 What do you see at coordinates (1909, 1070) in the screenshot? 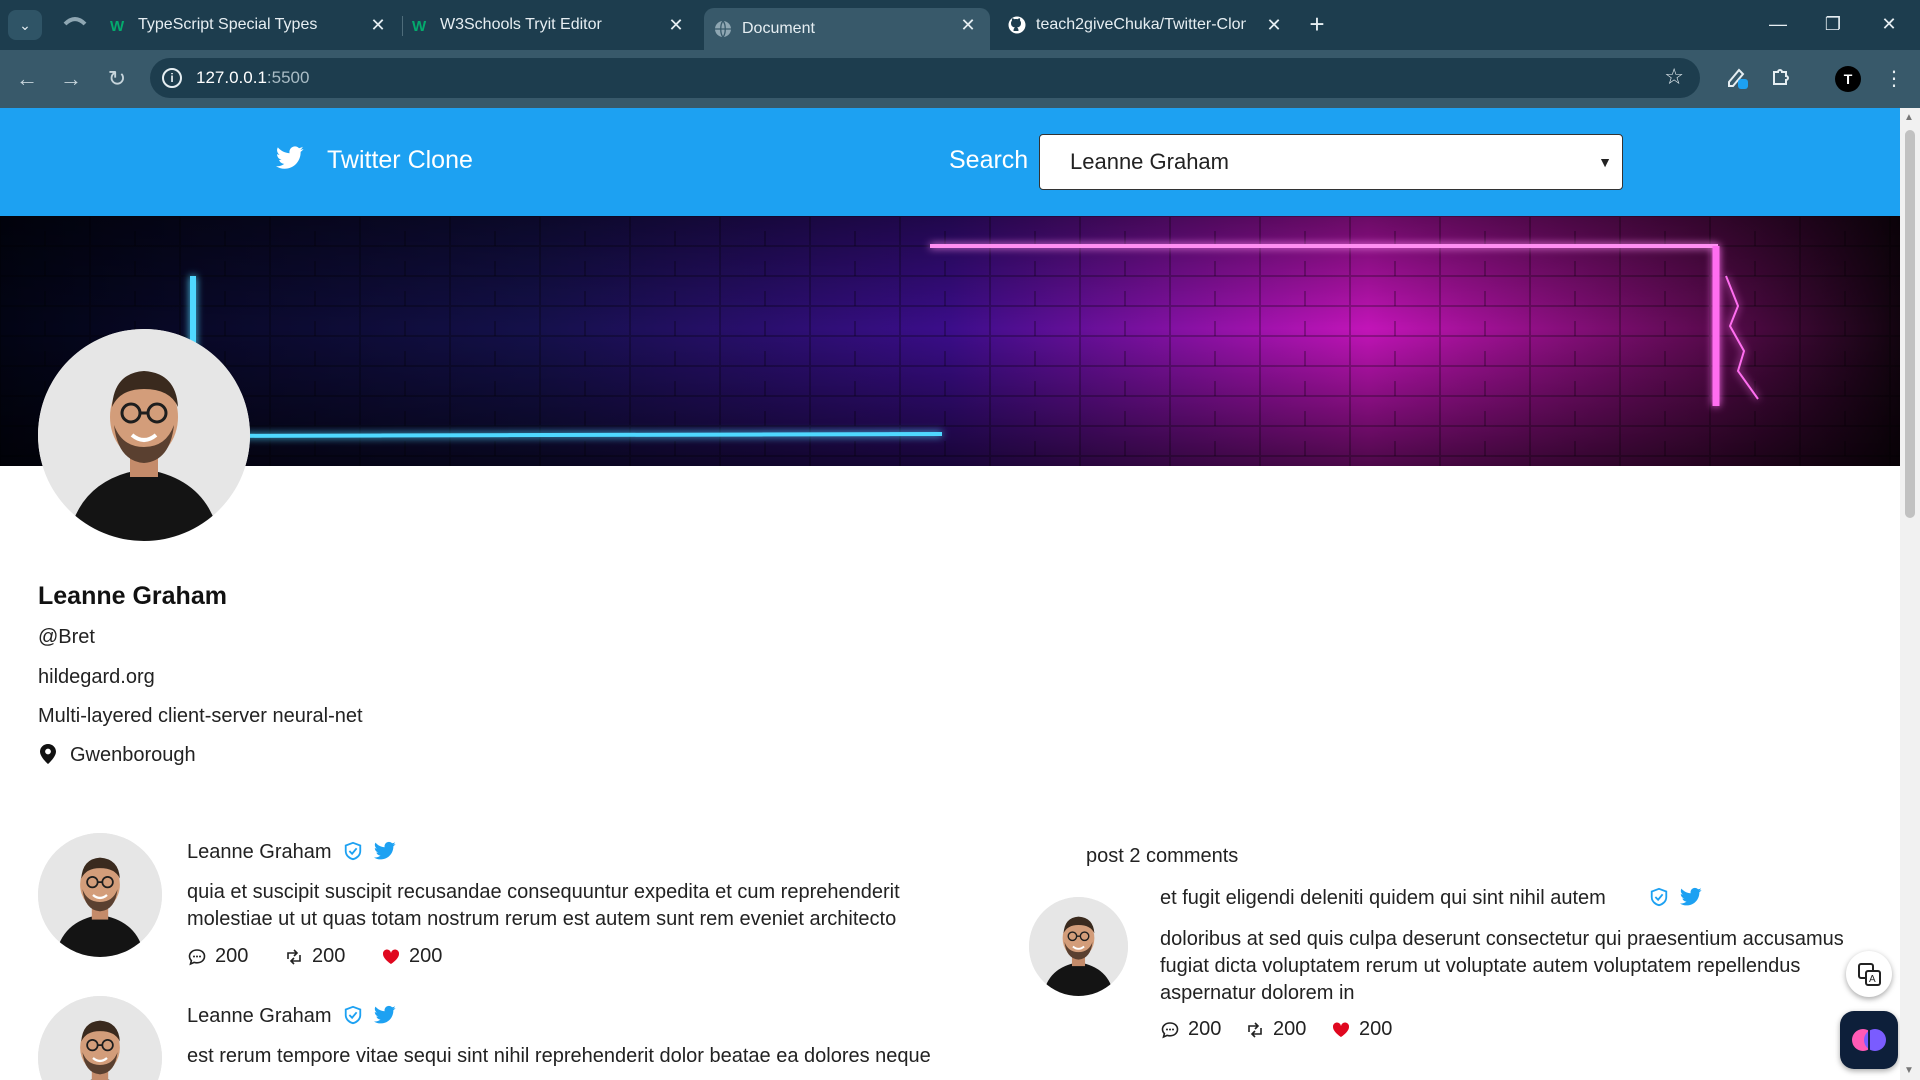
I see `scroll-down-arrow-icon: ▼` at bounding box center [1909, 1070].